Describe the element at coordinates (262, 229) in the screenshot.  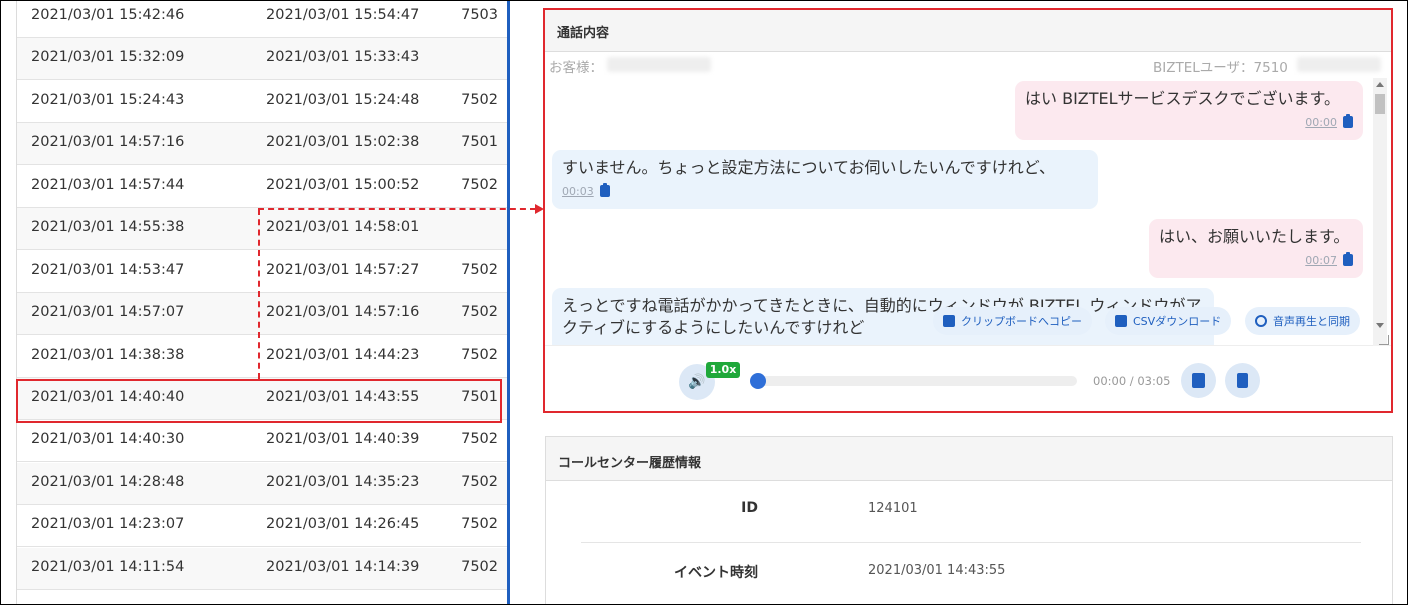
I see `table-row: 2021/03/01 14:55:38 2021/03/01 14:58:01` at that location.